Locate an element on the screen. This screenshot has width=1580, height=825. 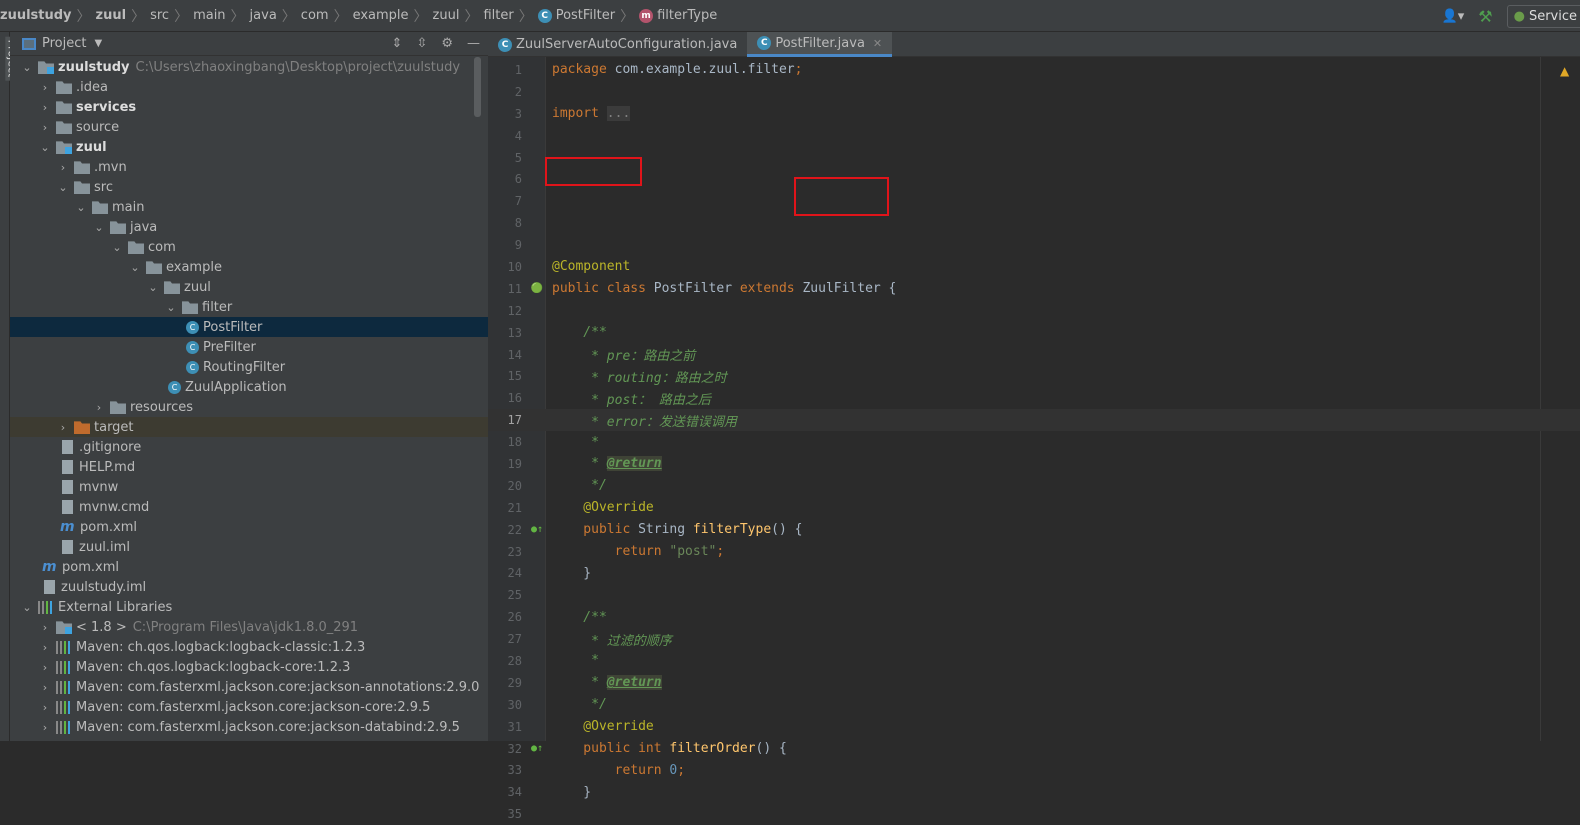
tree-item: zuulstudy.iml is located at coordinates (249, 587).